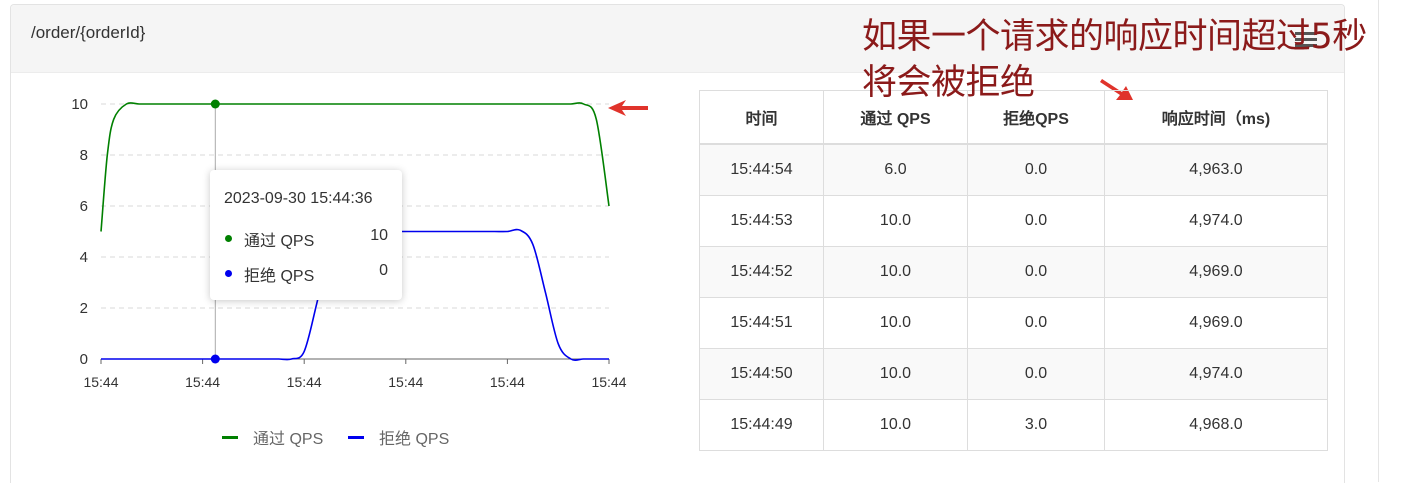 This screenshot has width=1403, height=483. Describe the element at coordinates (84, 206) in the screenshot. I see `y-tick-label: 6` at that location.